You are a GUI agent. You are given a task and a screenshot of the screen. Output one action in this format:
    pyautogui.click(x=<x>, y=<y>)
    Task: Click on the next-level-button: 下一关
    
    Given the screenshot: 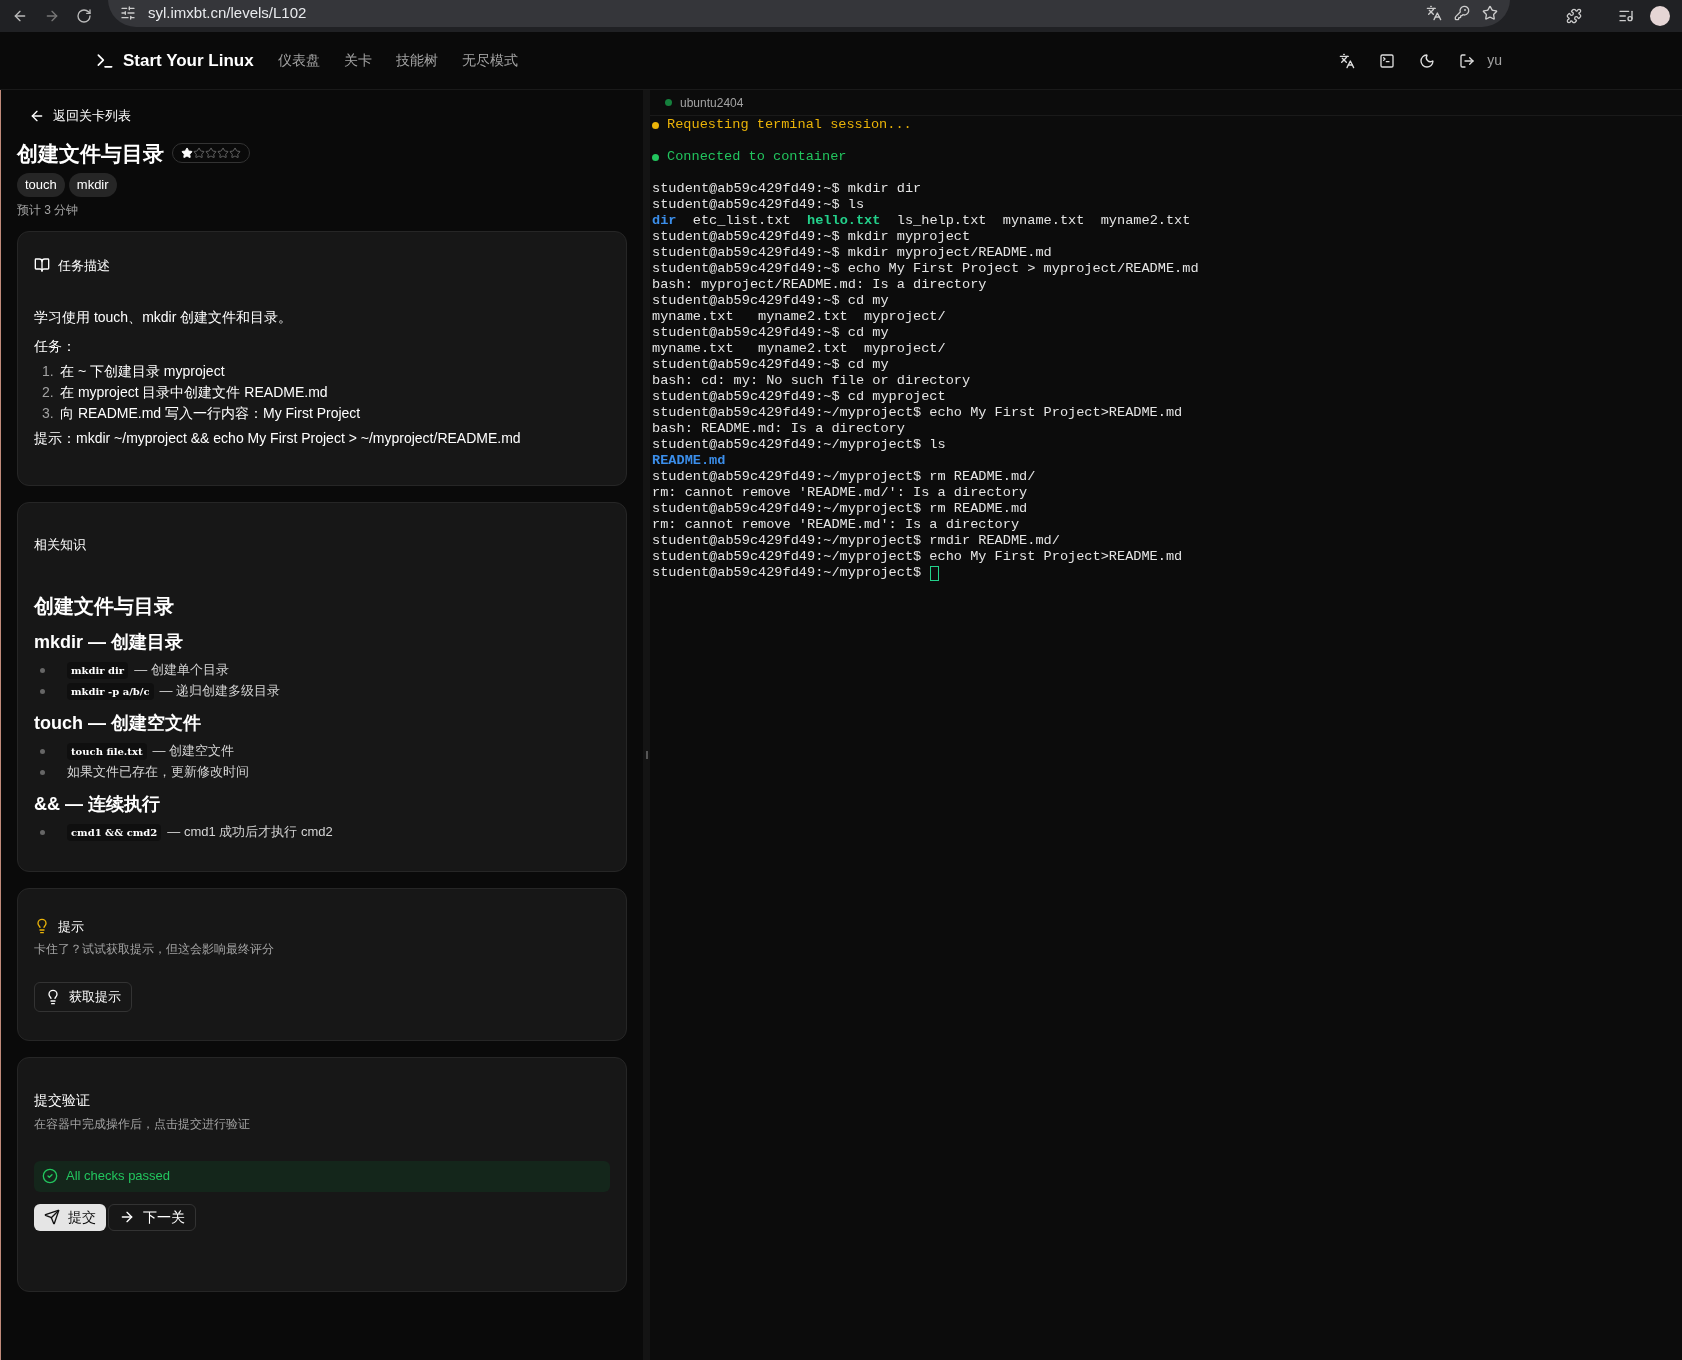 What is the action you would take?
    pyautogui.click(x=152, y=1217)
    